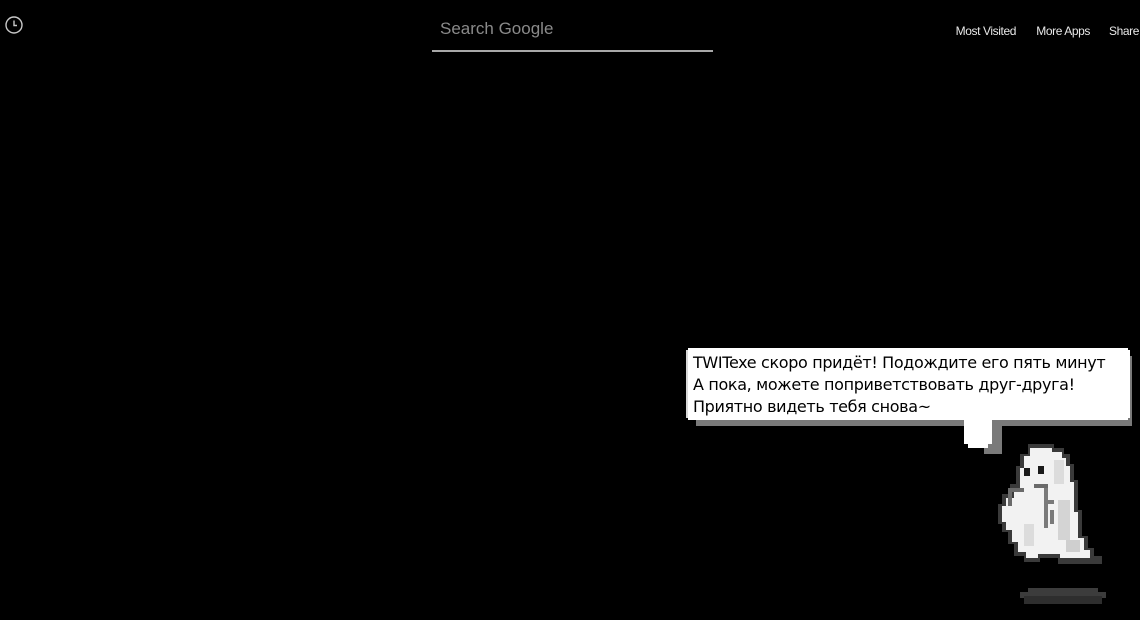 The width and height of the screenshot is (1140, 620). Describe the element at coordinates (1063, 31) in the screenshot. I see `more-apps-link: More Apps` at that location.